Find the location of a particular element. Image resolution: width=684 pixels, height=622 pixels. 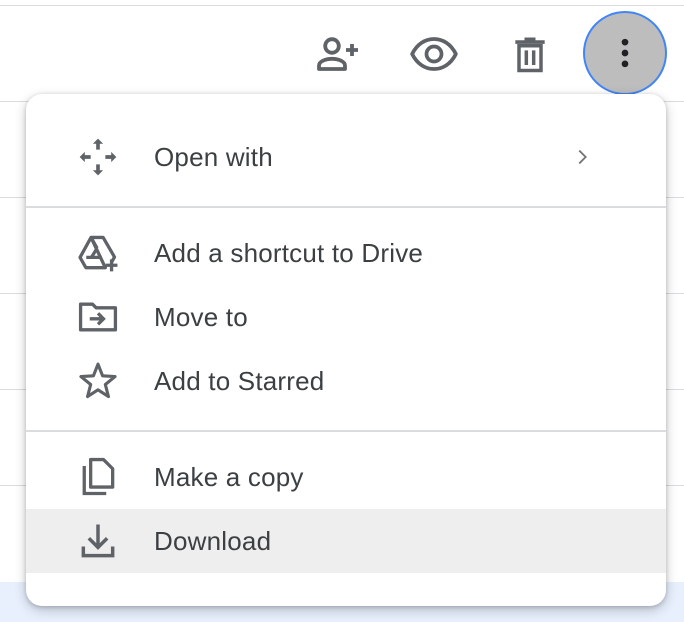

menu-item-download: Download is located at coordinates (346, 541).